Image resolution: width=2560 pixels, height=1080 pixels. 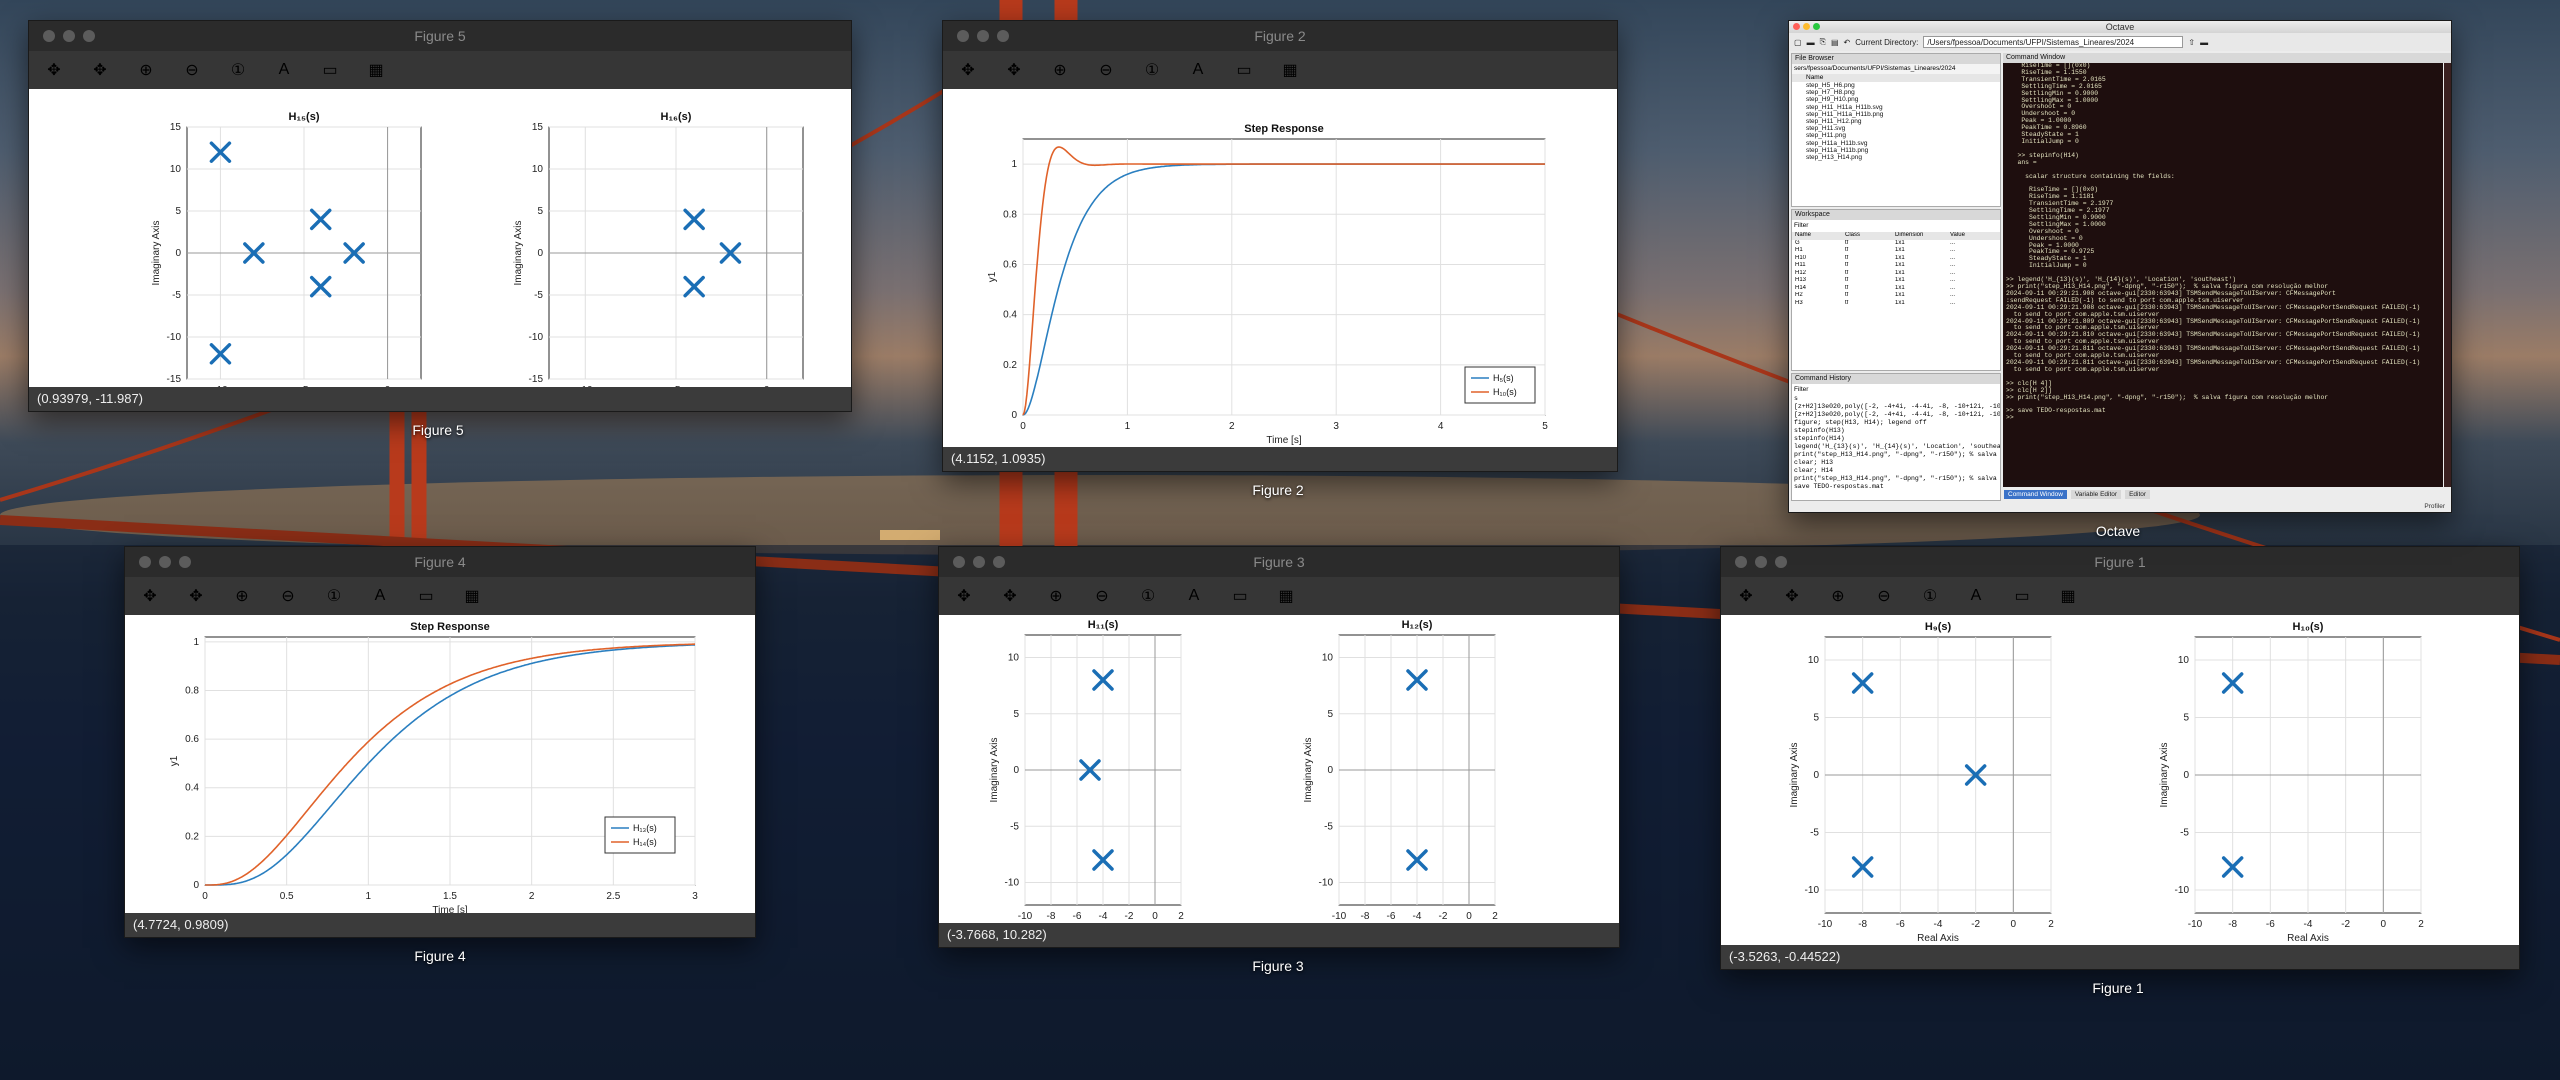 I want to click on paste-icon: ▤, so click(x=1835, y=42).